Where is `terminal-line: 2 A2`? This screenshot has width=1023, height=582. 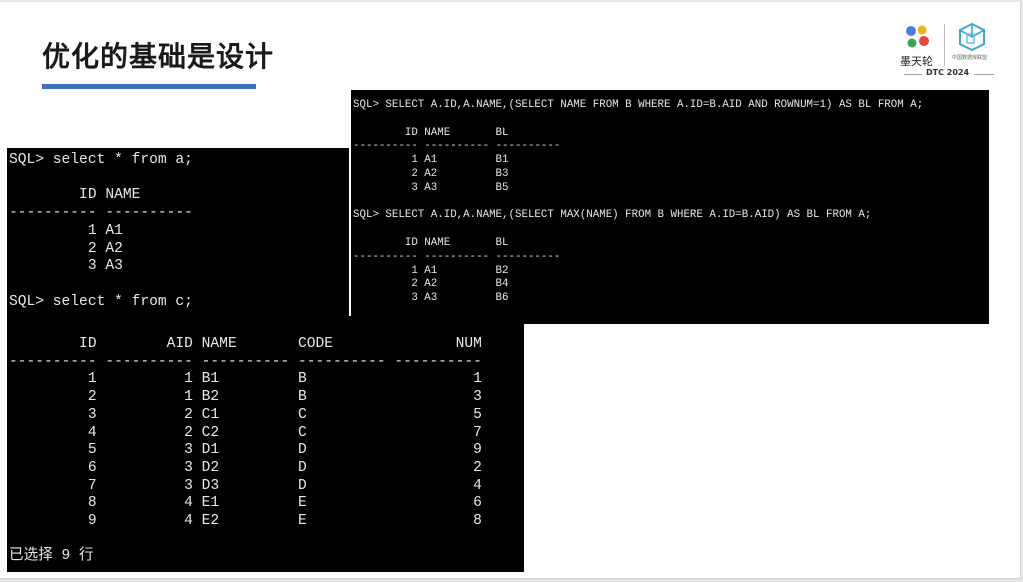 terminal-line: 2 A2 is located at coordinates (66, 248).